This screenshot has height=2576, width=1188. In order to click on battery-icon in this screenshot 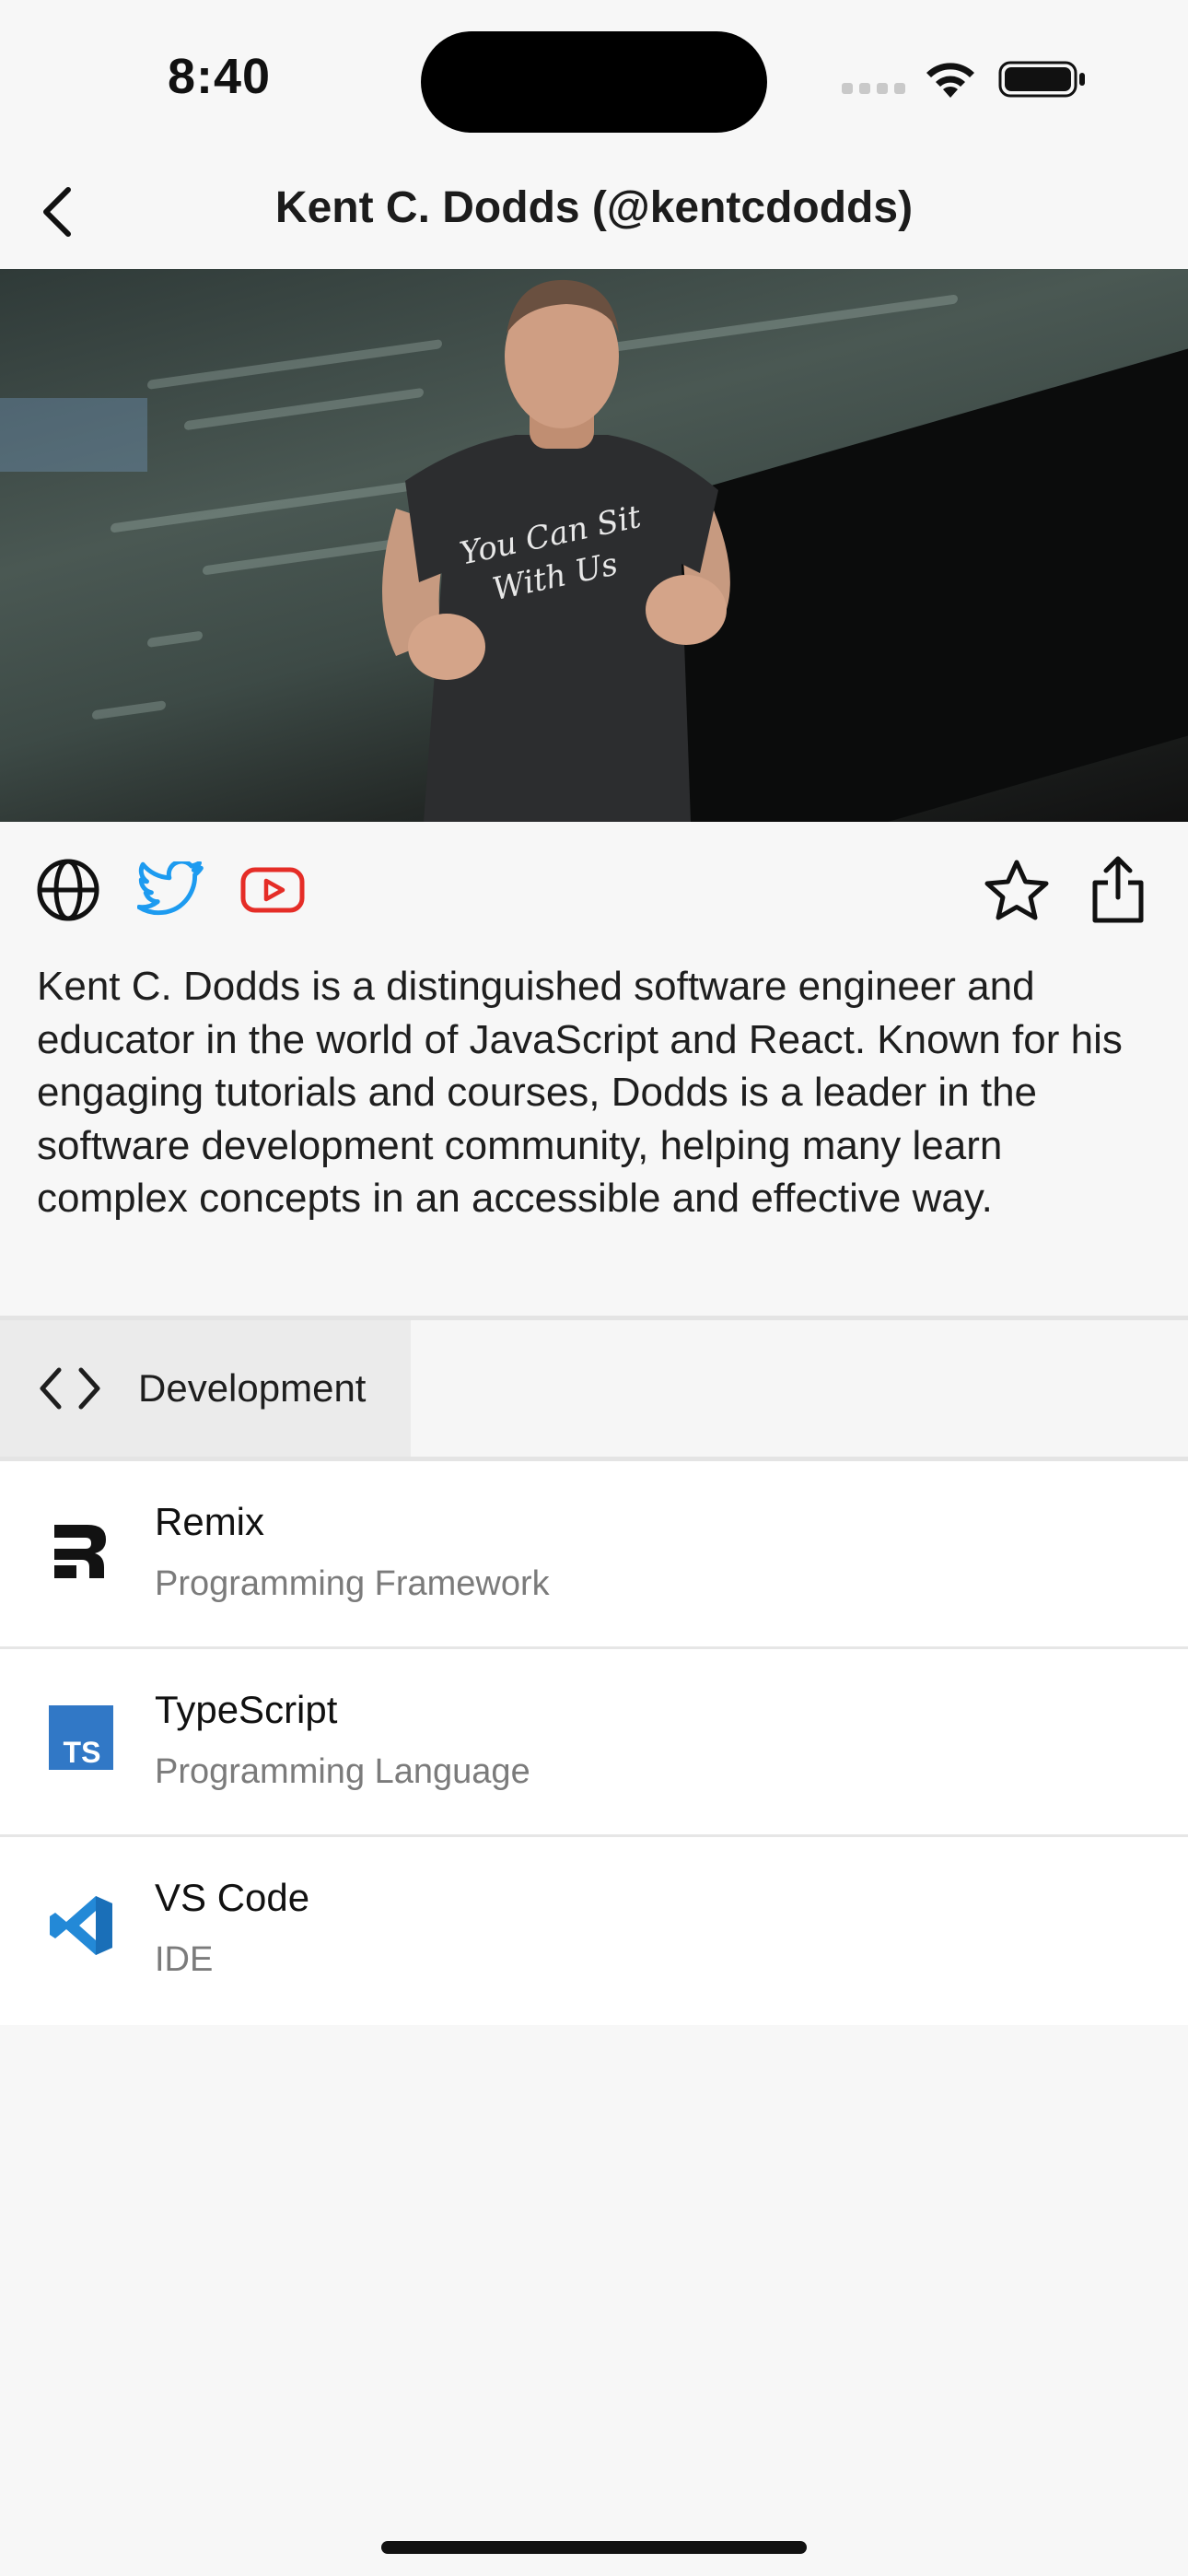, I will do `click(1041, 79)`.